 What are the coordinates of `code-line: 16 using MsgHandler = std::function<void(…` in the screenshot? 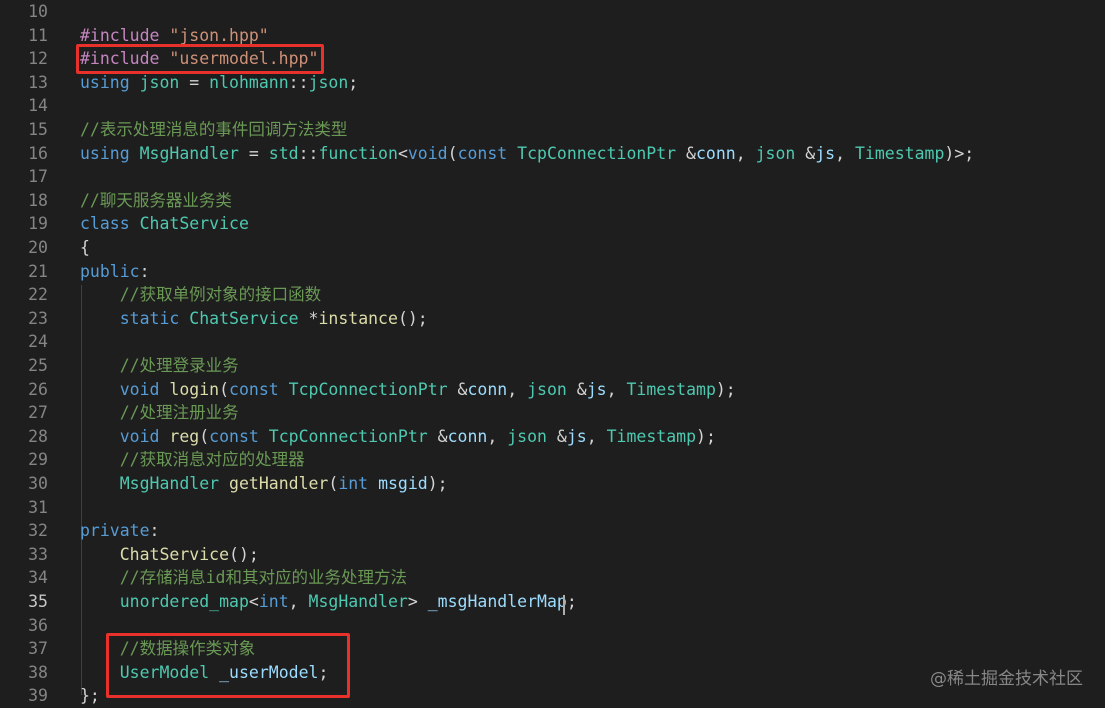 It's located at (552, 154).